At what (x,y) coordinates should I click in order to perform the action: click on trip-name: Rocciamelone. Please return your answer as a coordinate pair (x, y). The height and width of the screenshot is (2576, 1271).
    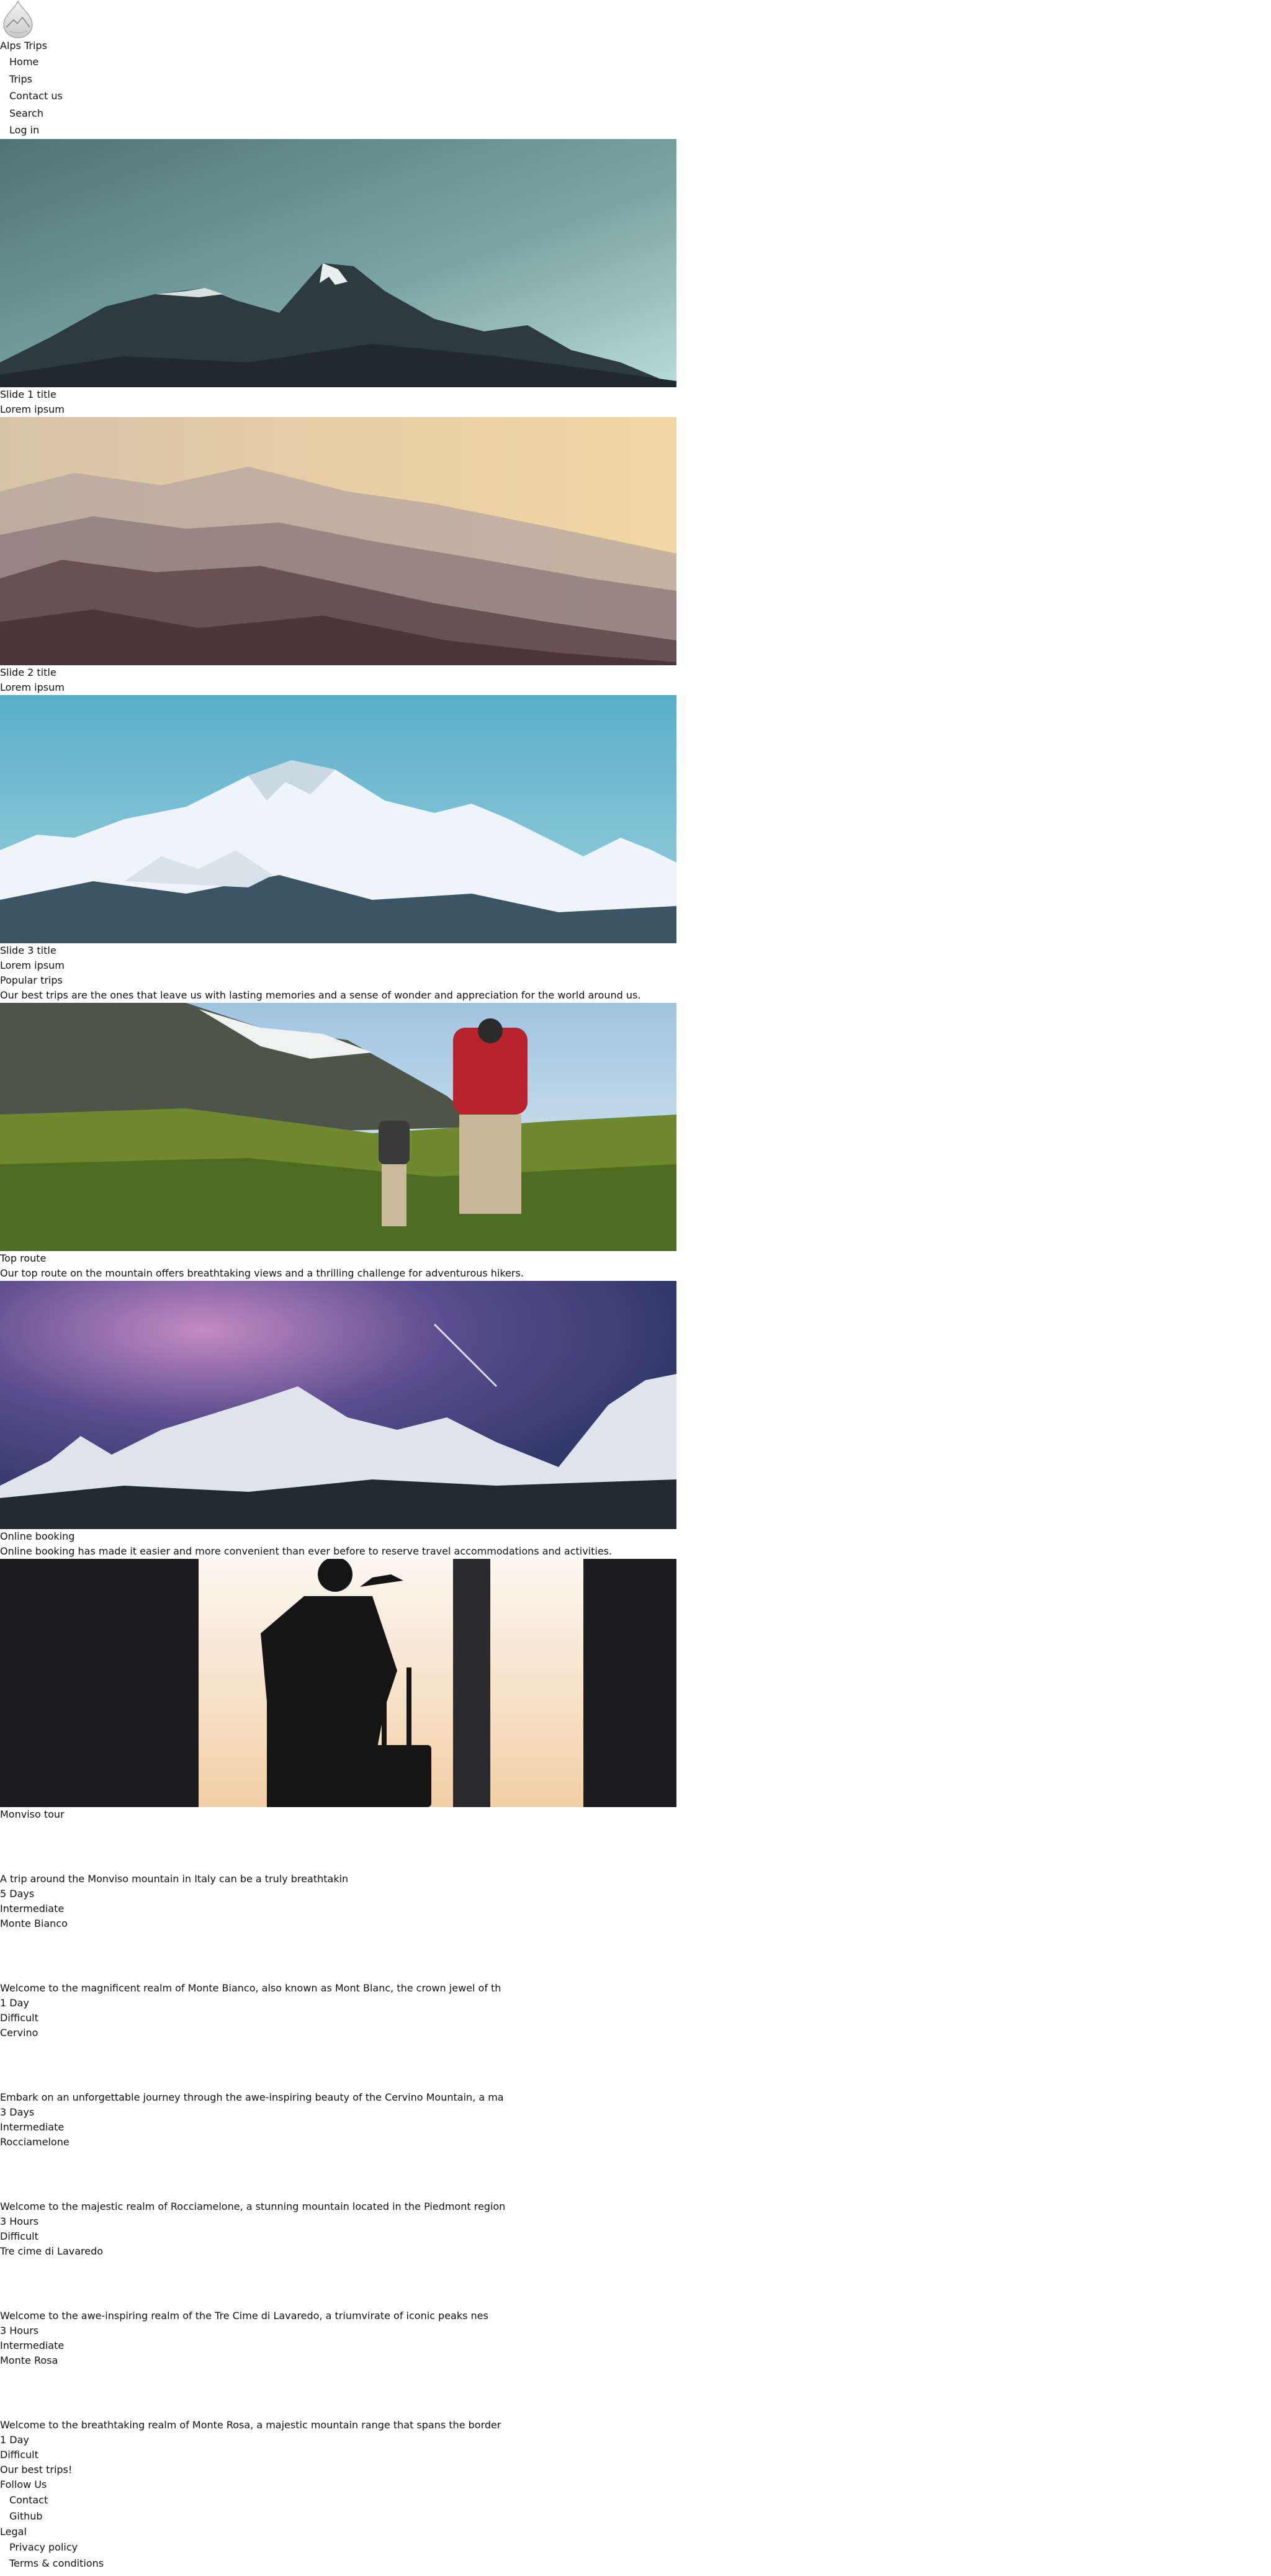
    Looking at the image, I should click on (635, 2142).